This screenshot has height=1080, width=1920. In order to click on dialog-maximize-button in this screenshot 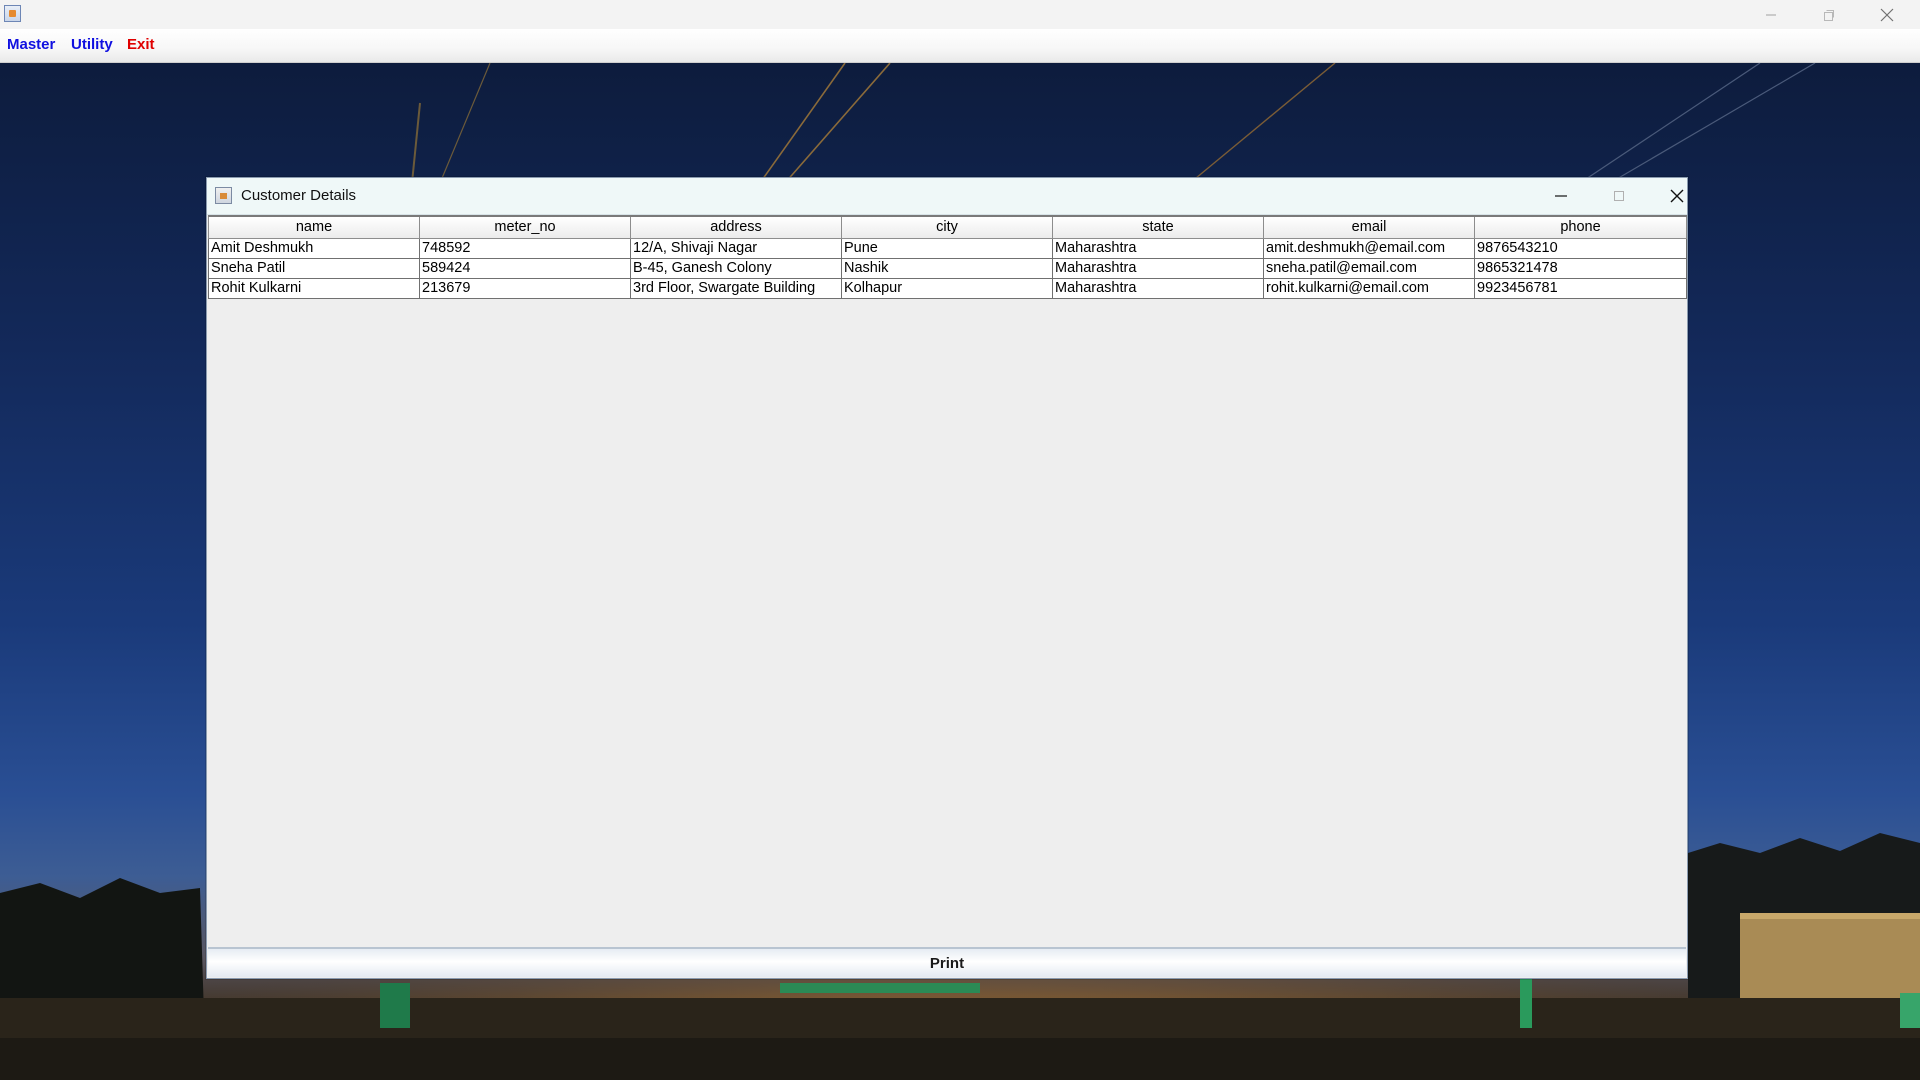, I will do `click(1619, 196)`.